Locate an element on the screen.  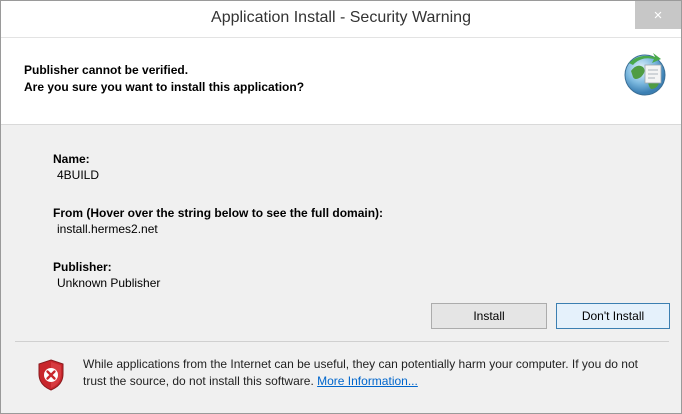
globe-install-icon is located at coordinates (645, 74).